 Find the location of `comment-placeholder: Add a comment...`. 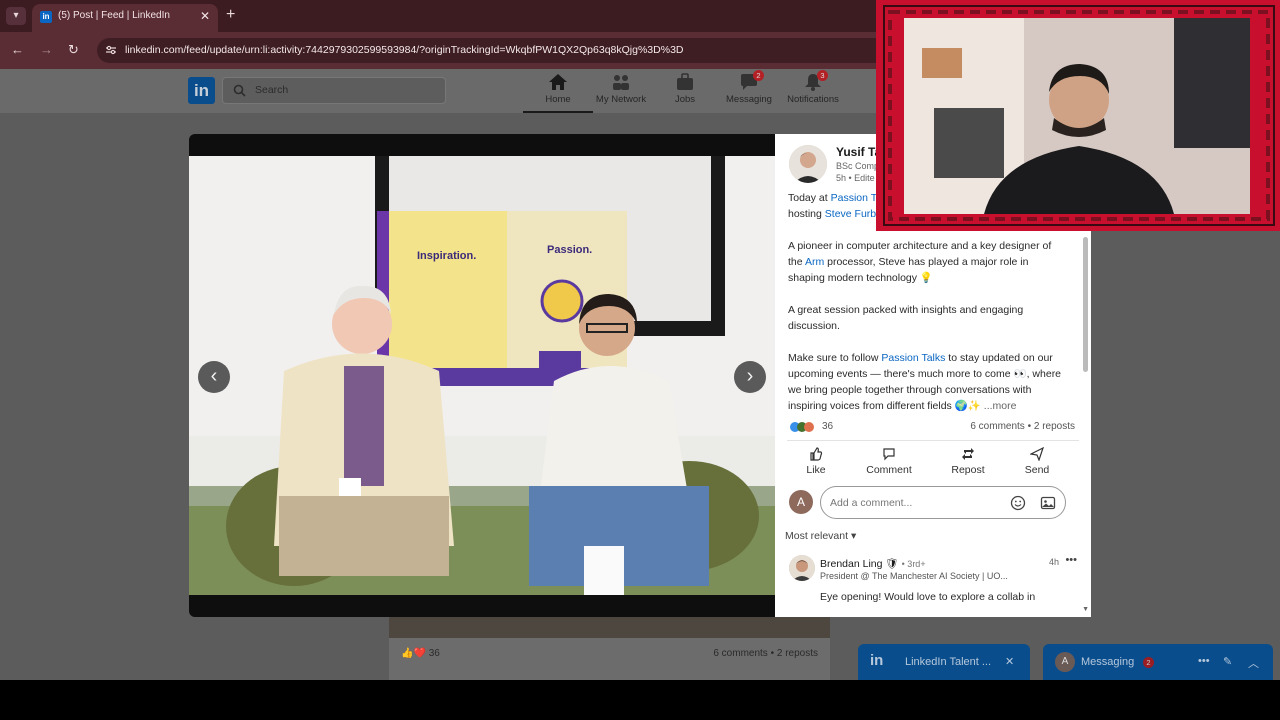

comment-placeholder: Add a comment... is located at coordinates (871, 503).